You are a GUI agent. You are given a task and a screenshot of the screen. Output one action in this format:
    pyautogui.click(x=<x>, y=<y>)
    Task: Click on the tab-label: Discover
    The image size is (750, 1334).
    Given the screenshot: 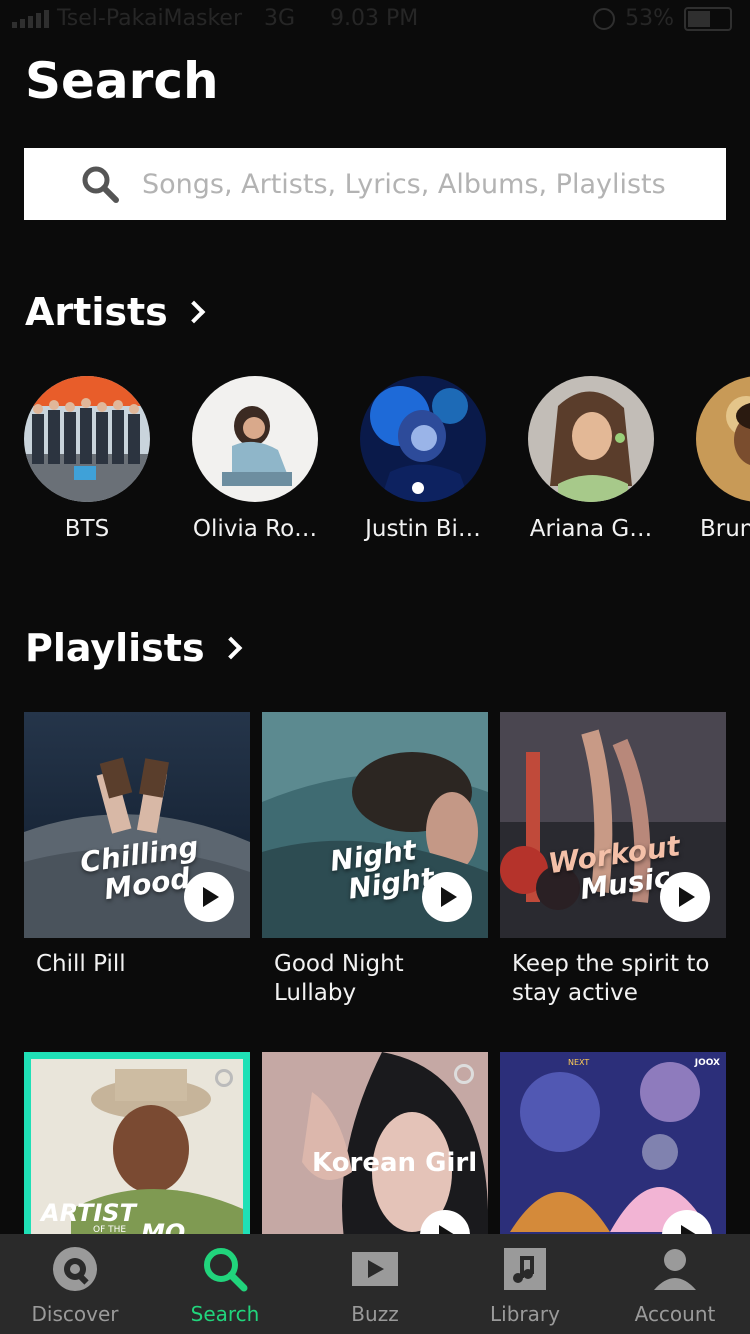 What is the action you would take?
    pyautogui.click(x=75, y=1314)
    